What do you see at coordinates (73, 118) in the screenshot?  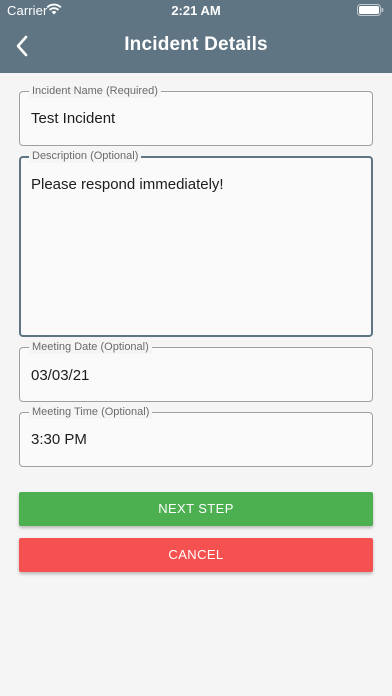 I see `incident-name-value: Test Incident` at bounding box center [73, 118].